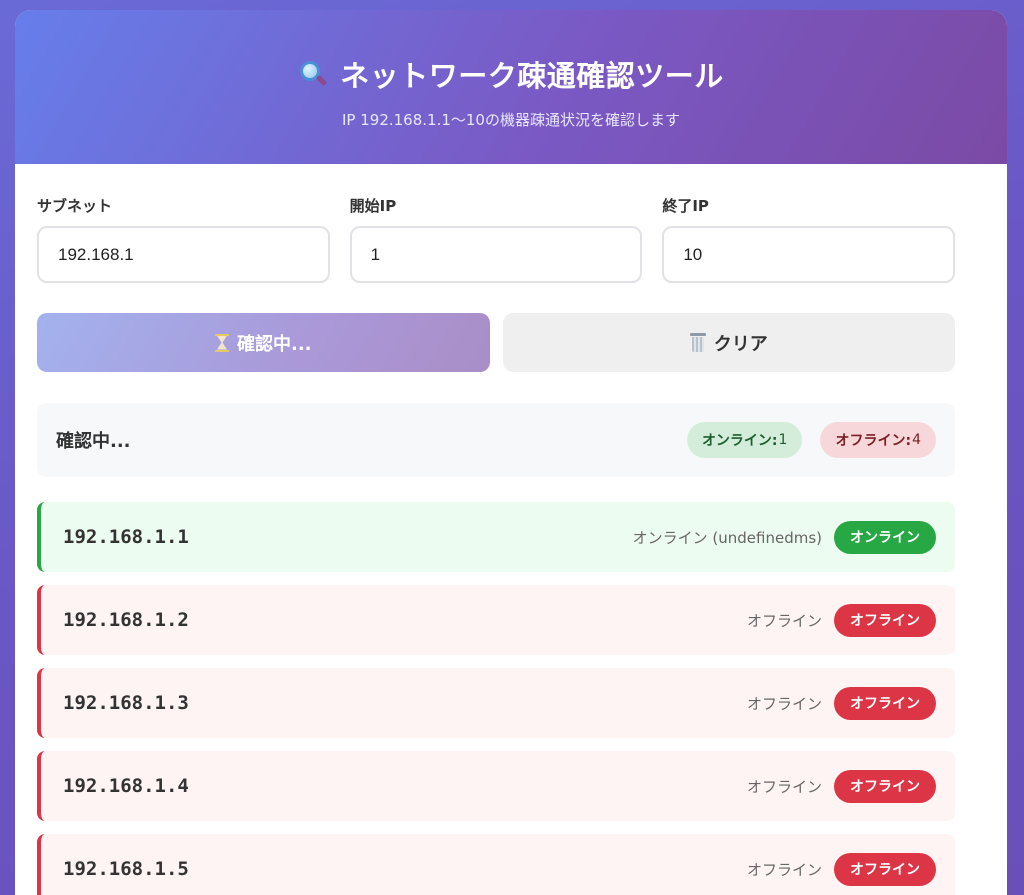 The height and width of the screenshot is (895, 1024). What do you see at coordinates (809, 254) in the screenshot?
I see `end-ip-input` at bounding box center [809, 254].